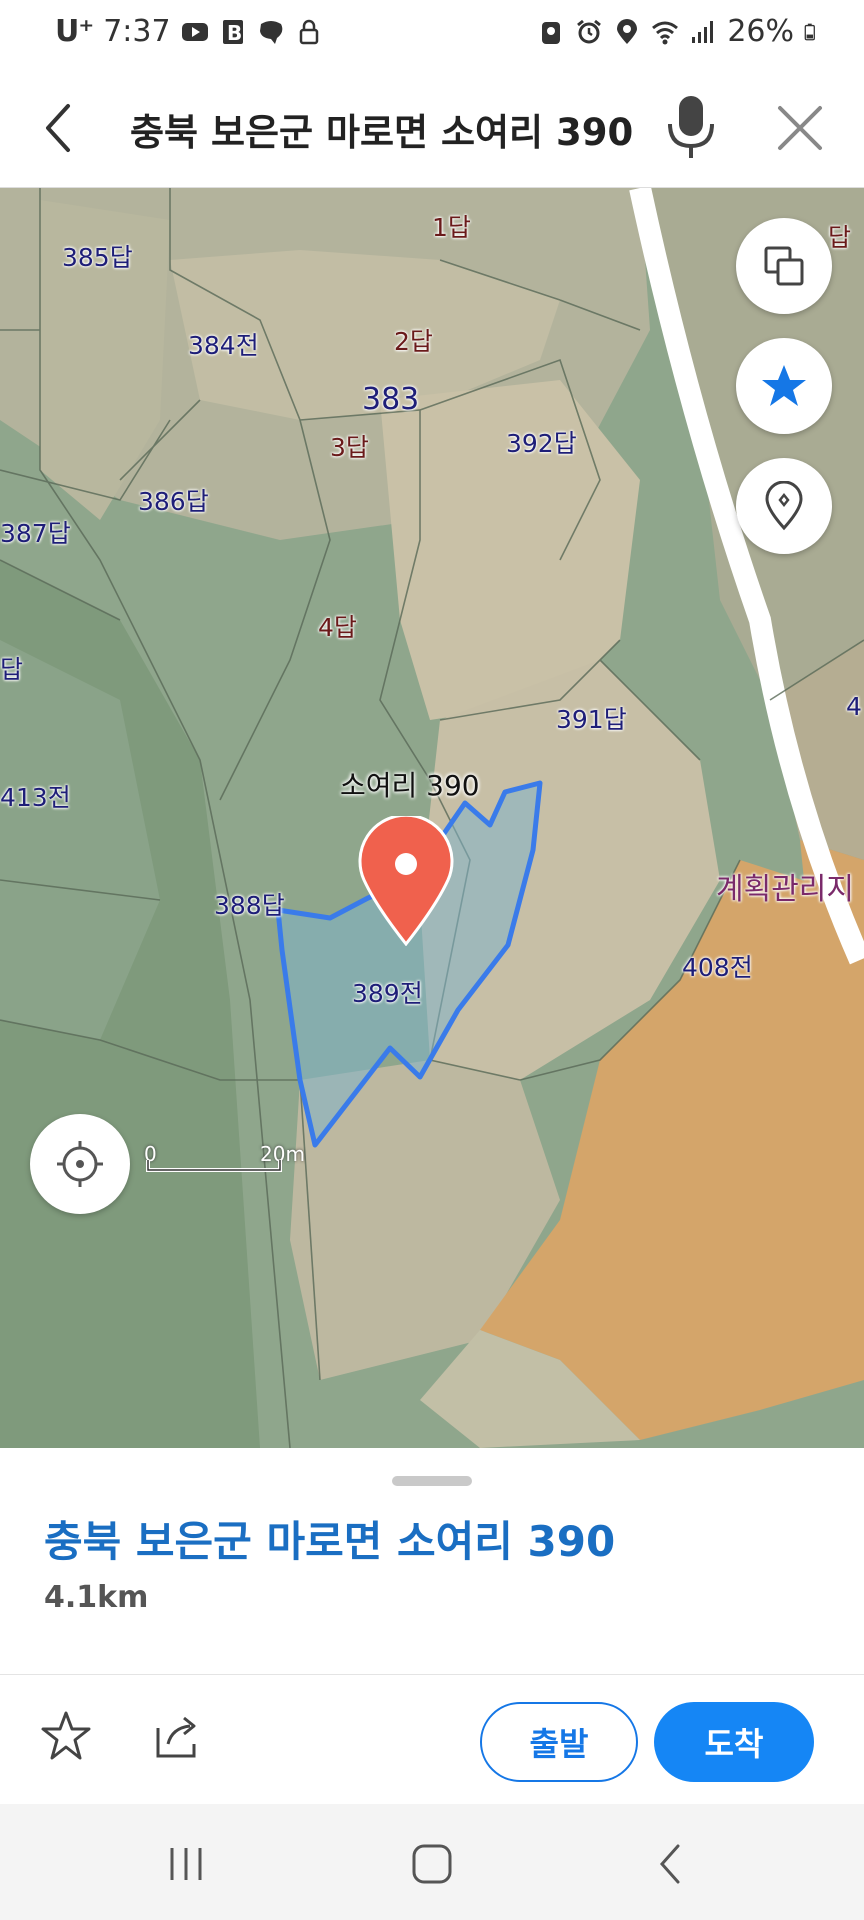 The width and height of the screenshot is (864, 1920). What do you see at coordinates (249, 904) in the screenshot?
I see `parcel-label: 388답` at bounding box center [249, 904].